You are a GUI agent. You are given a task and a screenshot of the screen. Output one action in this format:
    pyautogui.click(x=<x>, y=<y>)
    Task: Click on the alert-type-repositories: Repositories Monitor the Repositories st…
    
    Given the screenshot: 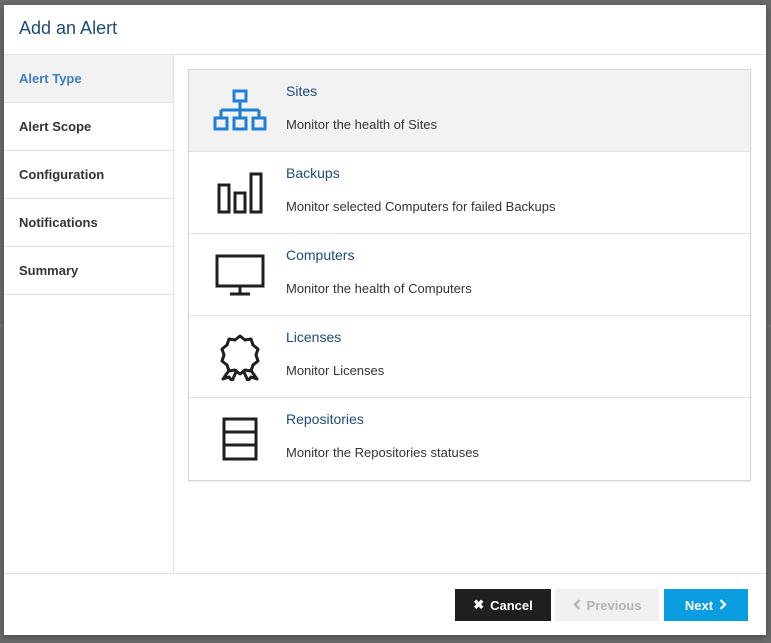 What is the action you would take?
    pyautogui.click(x=469, y=439)
    